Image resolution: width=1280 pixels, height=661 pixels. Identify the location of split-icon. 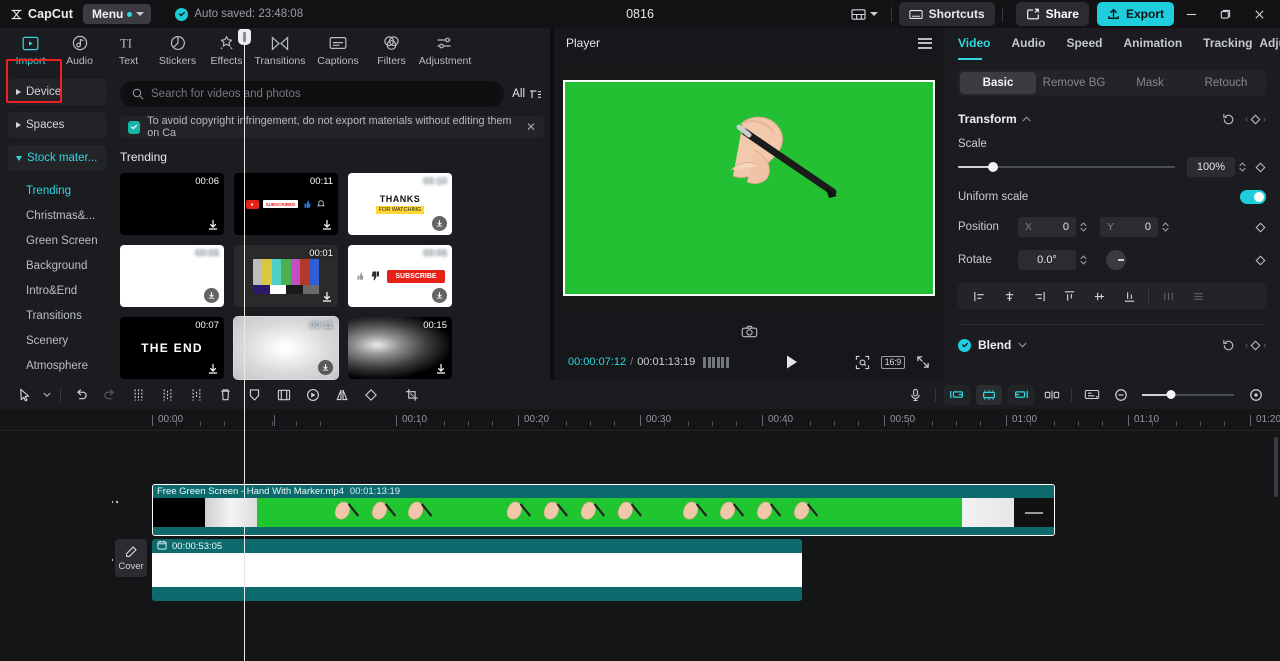
(138, 395).